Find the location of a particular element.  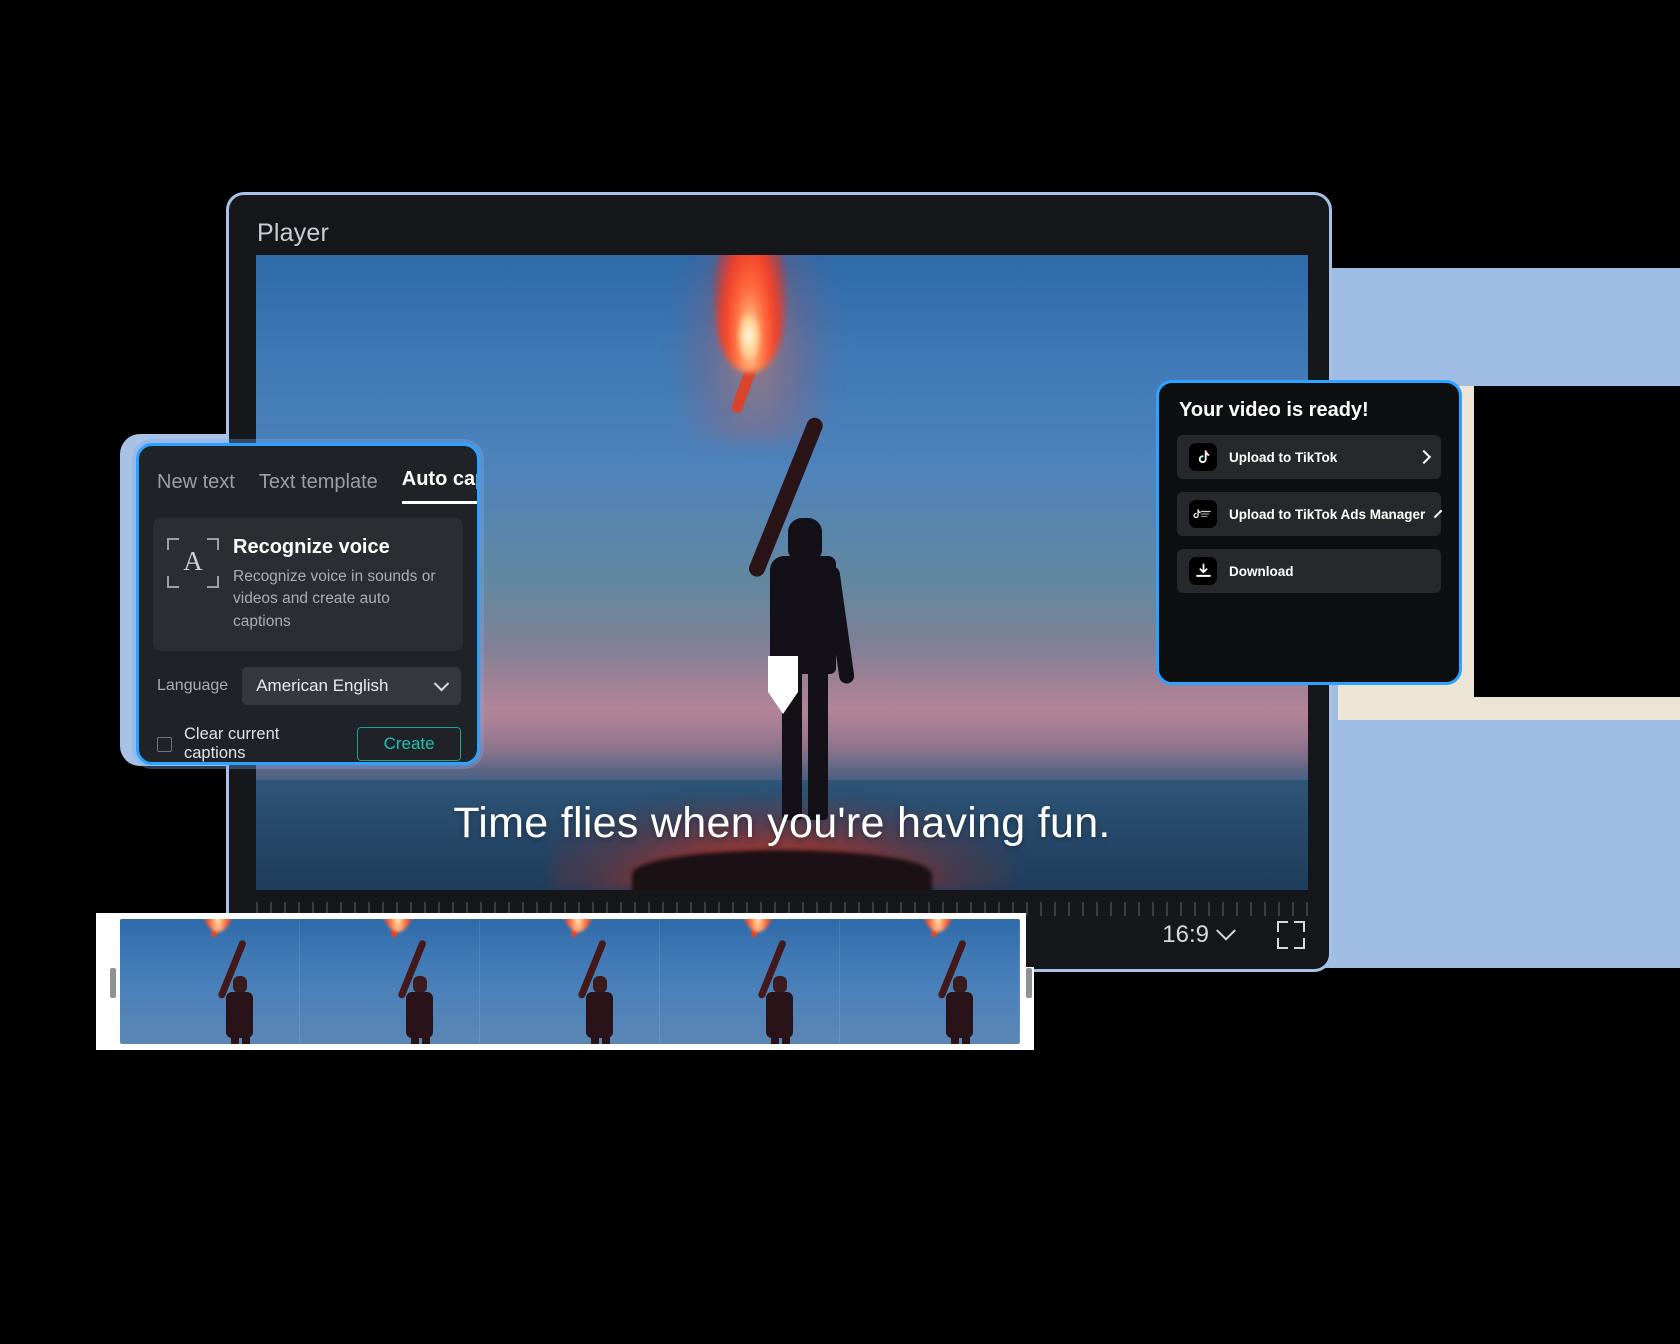

create-button: Create is located at coordinates (409, 744).